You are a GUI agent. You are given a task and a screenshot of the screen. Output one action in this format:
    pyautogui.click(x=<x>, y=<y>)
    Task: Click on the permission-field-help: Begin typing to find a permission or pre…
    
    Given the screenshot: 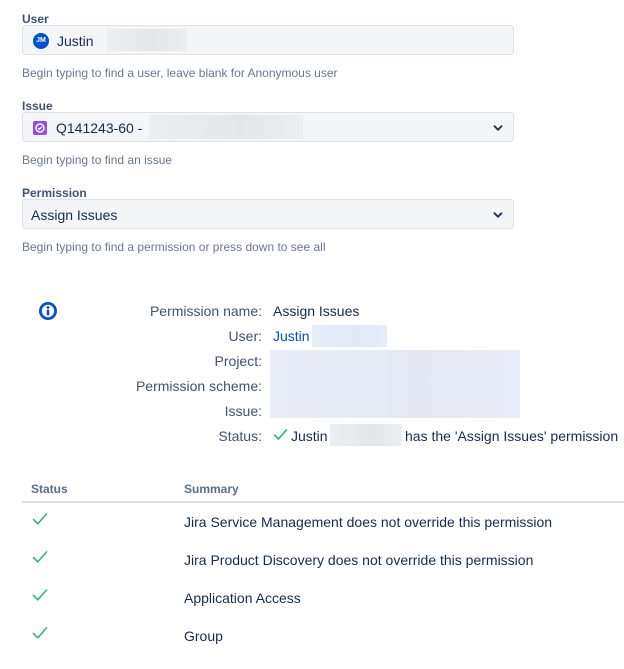 What is the action you would take?
    pyautogui.click(x=174, y=247)
    